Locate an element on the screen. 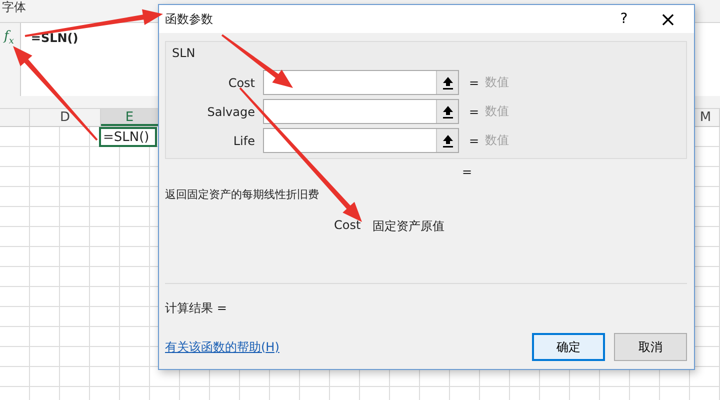 This screenshot has width=720, height=400. argument-label: Cost is located at coordinates (241, 83).